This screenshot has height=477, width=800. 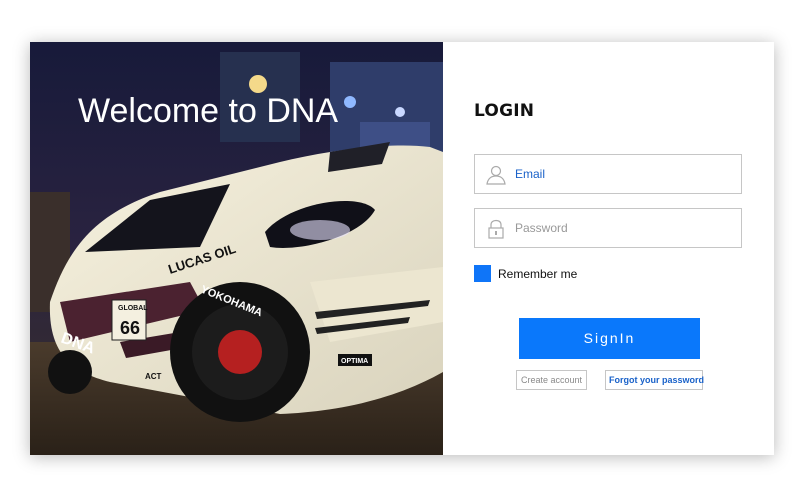 What do you see at coordinates (482, 273) in the screenshot?
I see `remember-checkbox` at bounding box center [482, 273].